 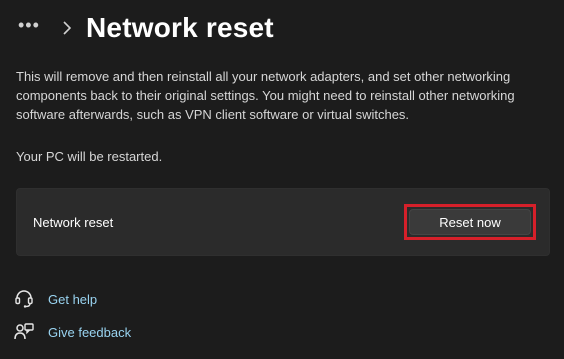 What do you see at coordinates (90, 332) in the screenshot?
I see `give-feedback-label: Give feedback` at bounding box center [90, 332].